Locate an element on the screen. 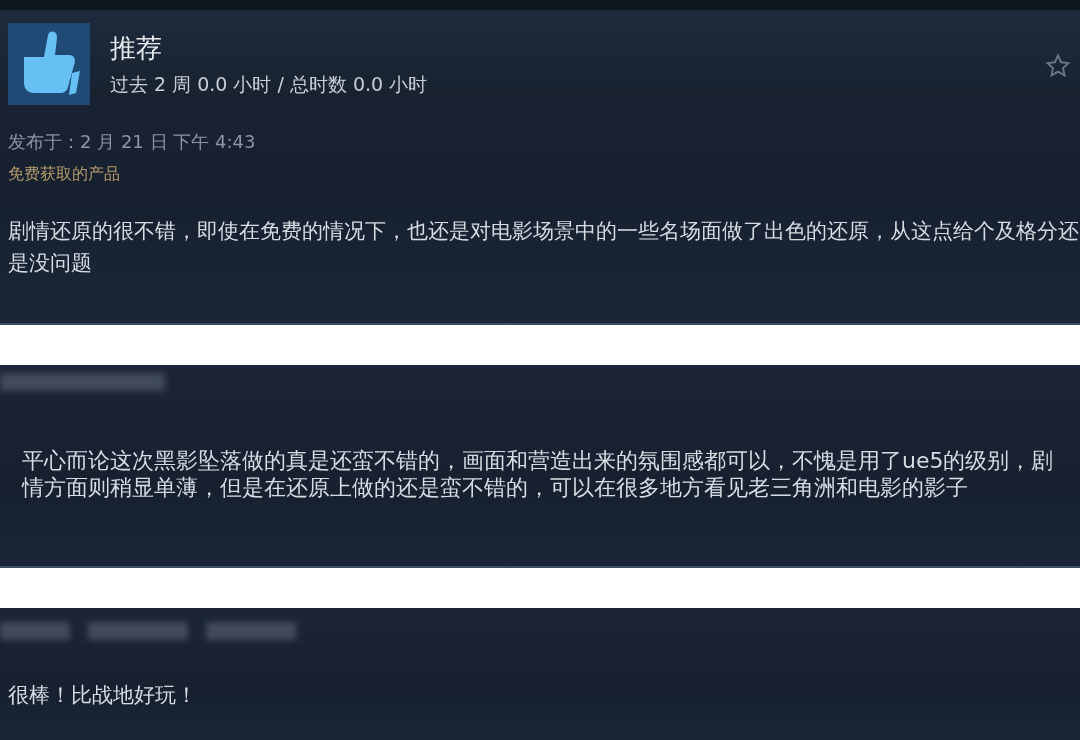 This screenshot has width=1080, height=740. posted-date: 发布于：2 月 21 日 下午 4:43 is located at coordinates (132, 142).